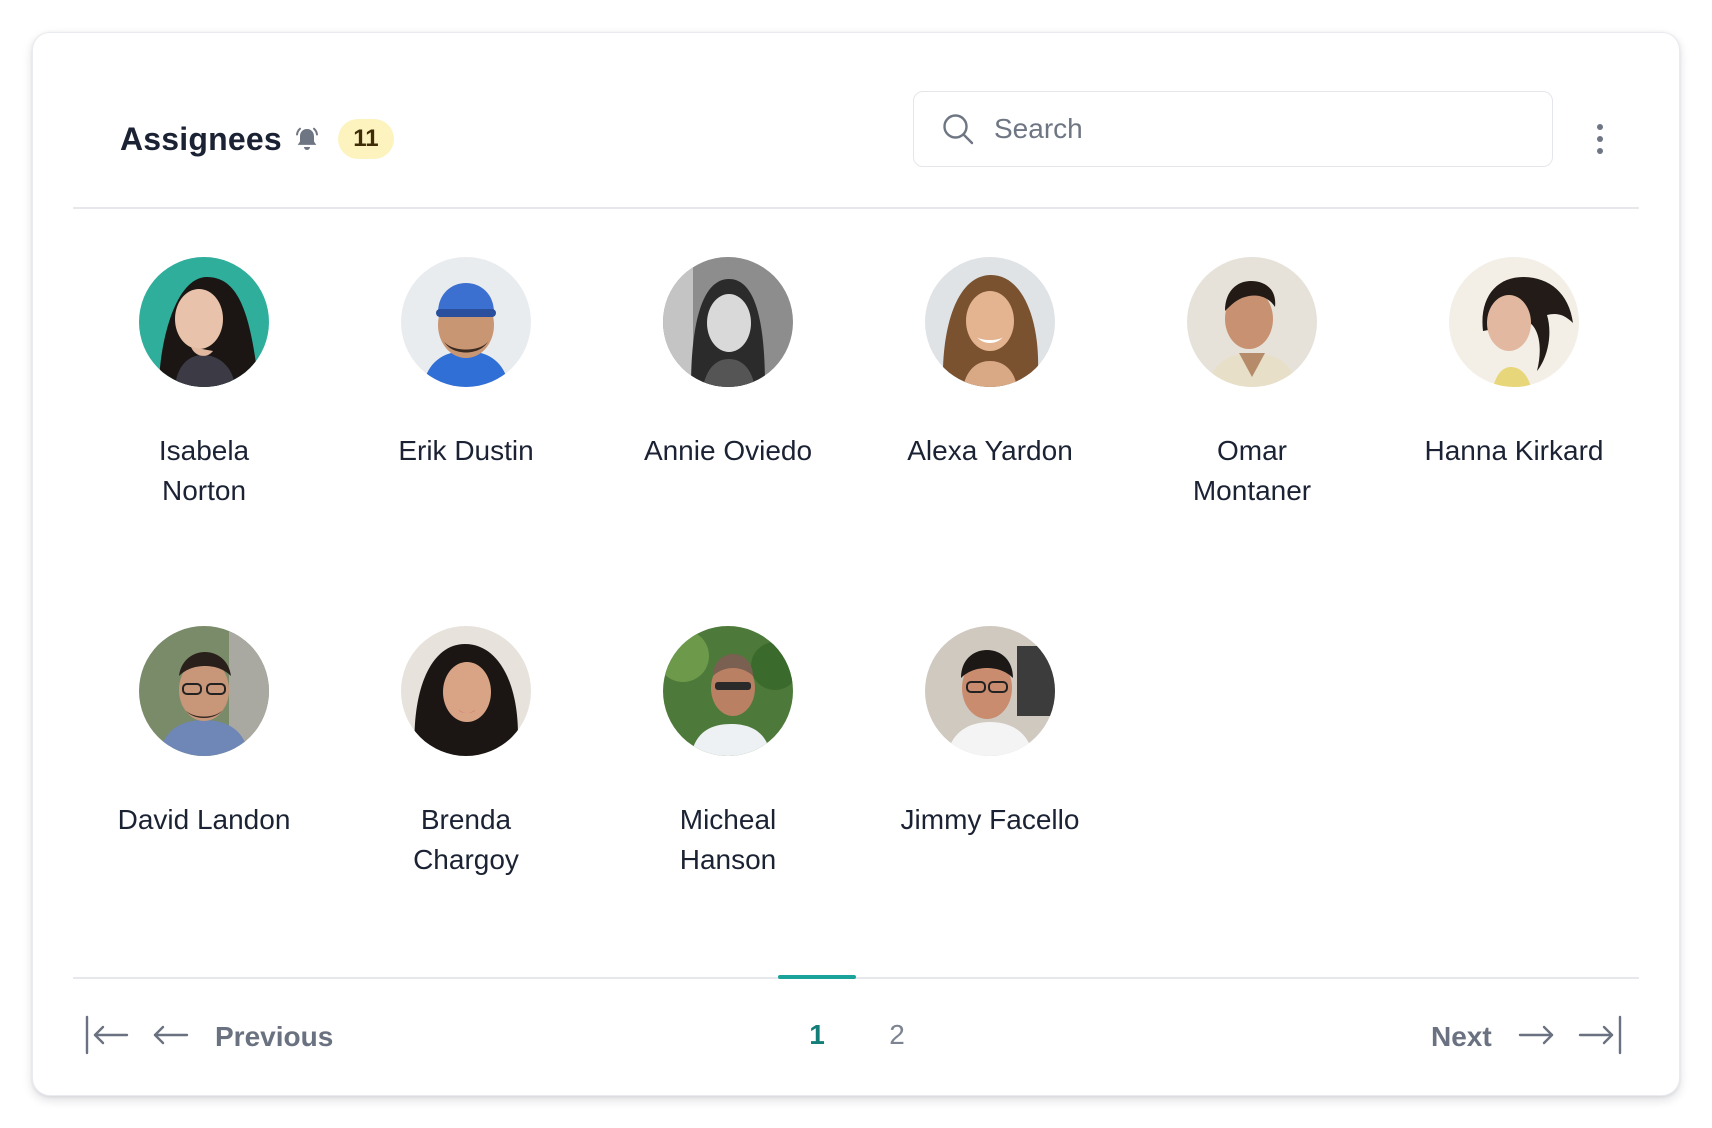 The image size is (1712, 1128). I want to click on assignee-name: Hanna Kirkard, so click(1514, 450).